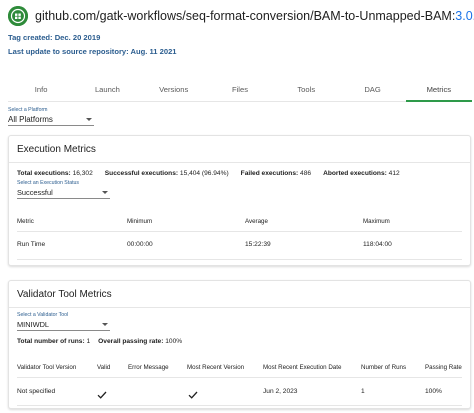 The height and width of the screenshot is (413, 474). What do you see at coordinates (256, 221) in the screenshot?
I see `column-header-average: Average` at bounding box center [256, 221].